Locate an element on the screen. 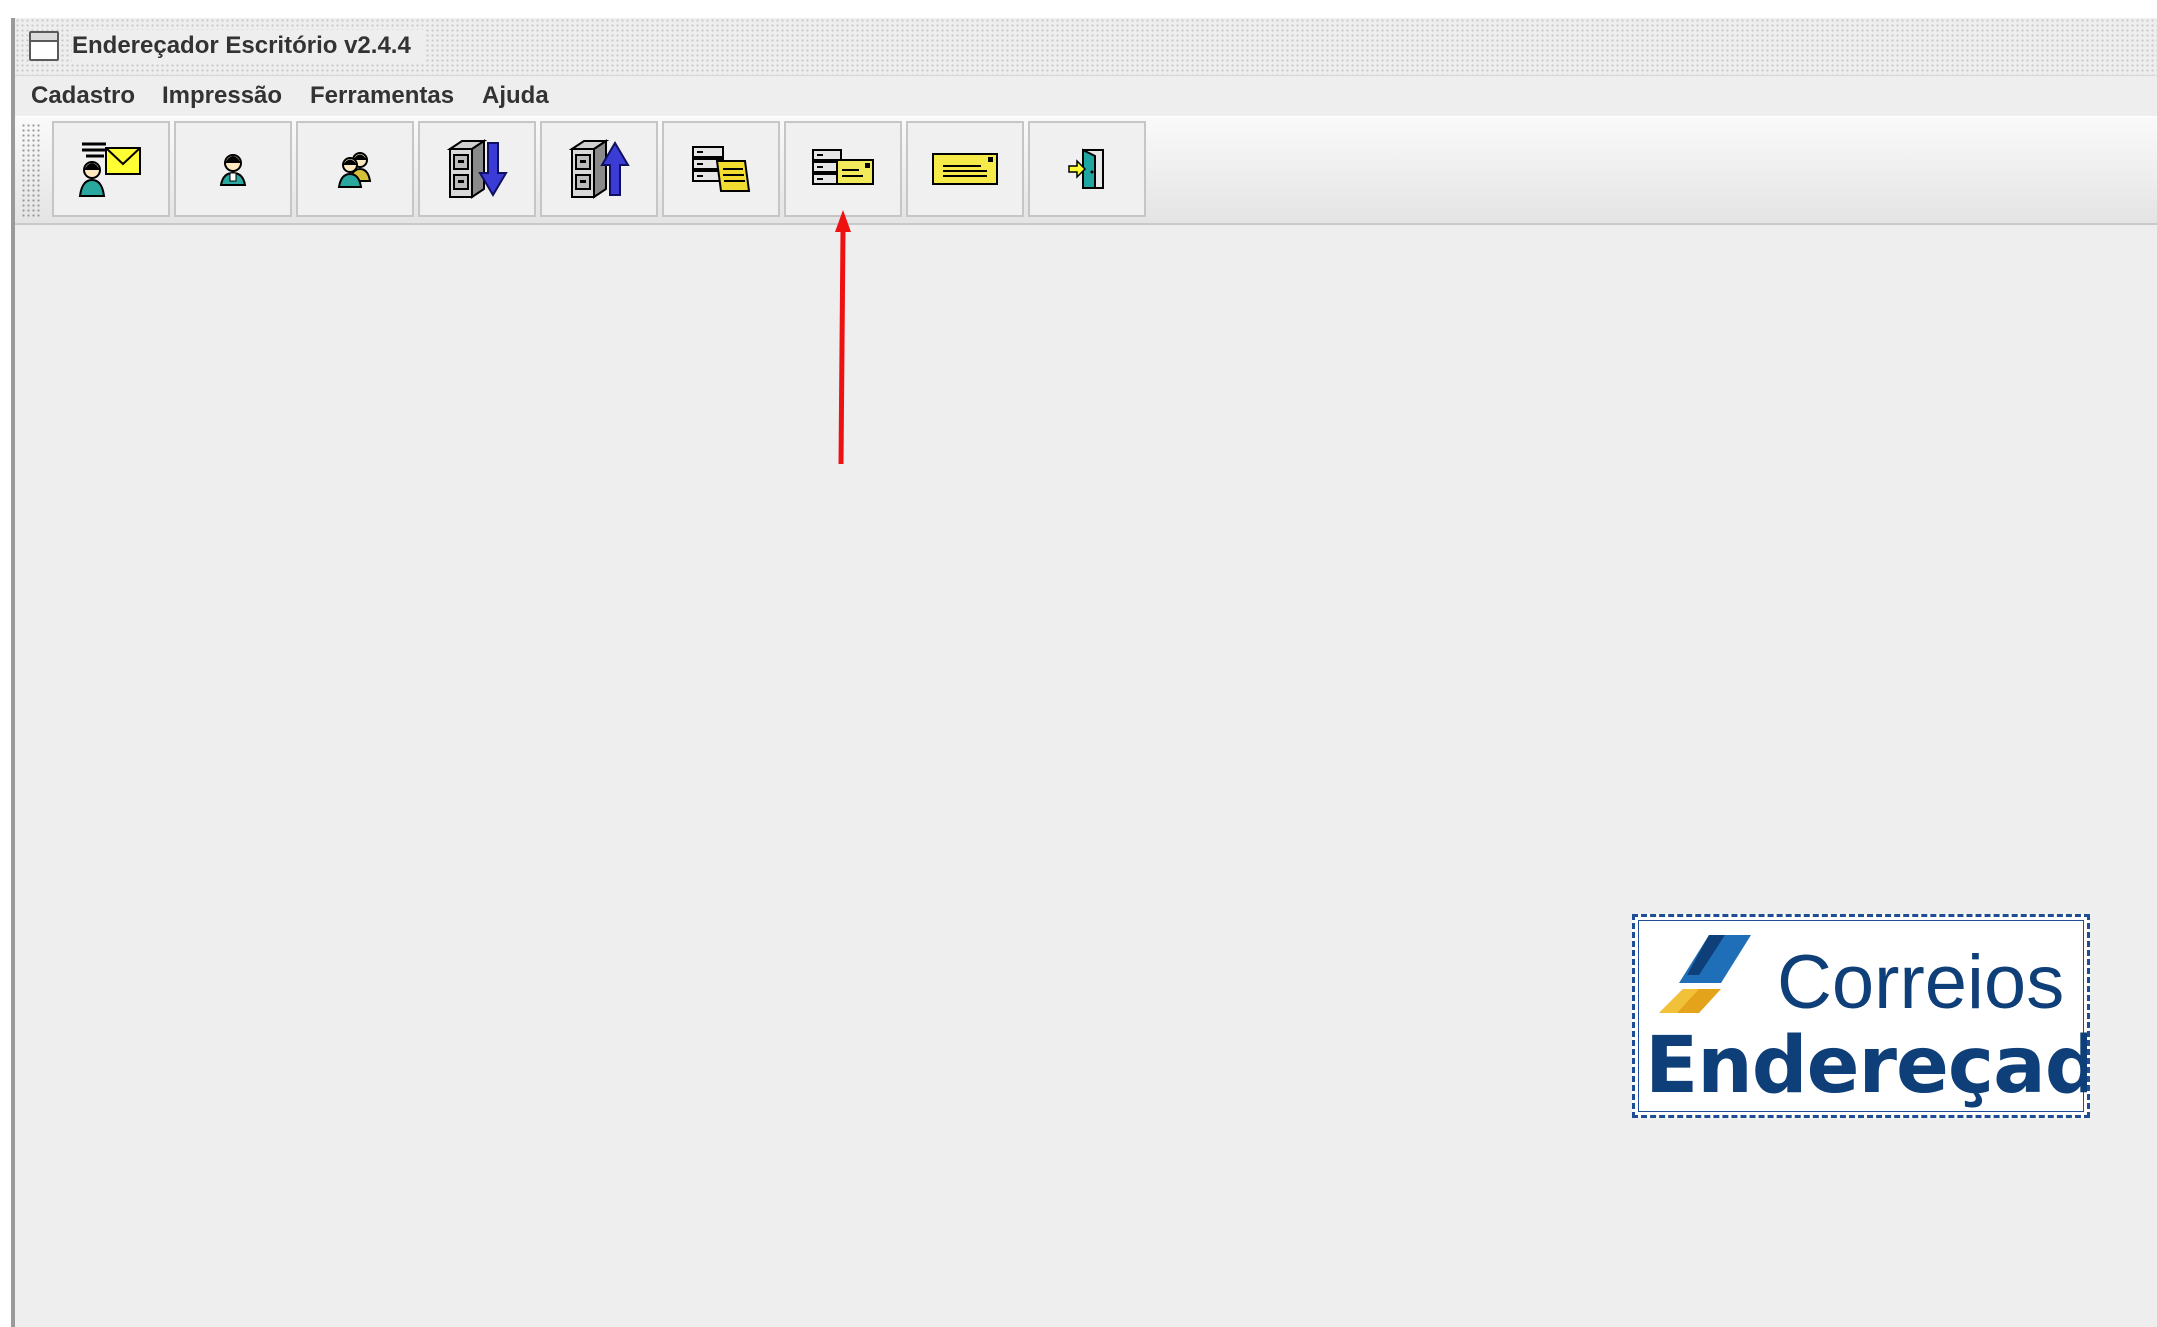 This screenshot has width=2157, height=1327. correios-enderecador-logo: Correios Endereçador is located at coordinates (1861, 1016).